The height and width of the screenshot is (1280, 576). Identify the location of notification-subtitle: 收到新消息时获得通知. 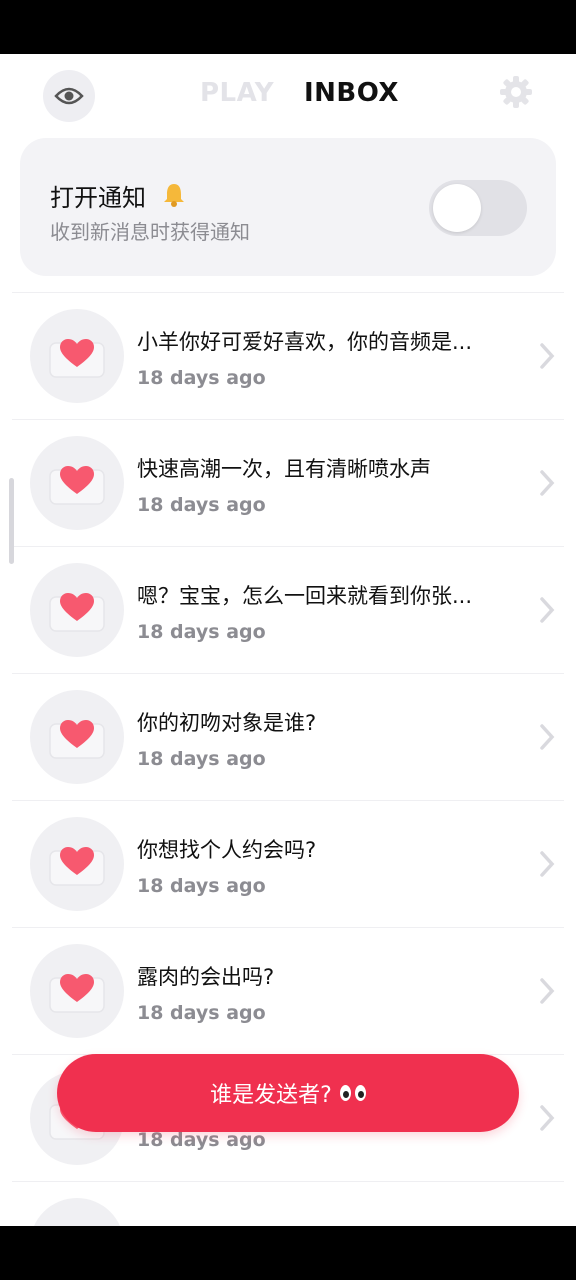
(150, 232).